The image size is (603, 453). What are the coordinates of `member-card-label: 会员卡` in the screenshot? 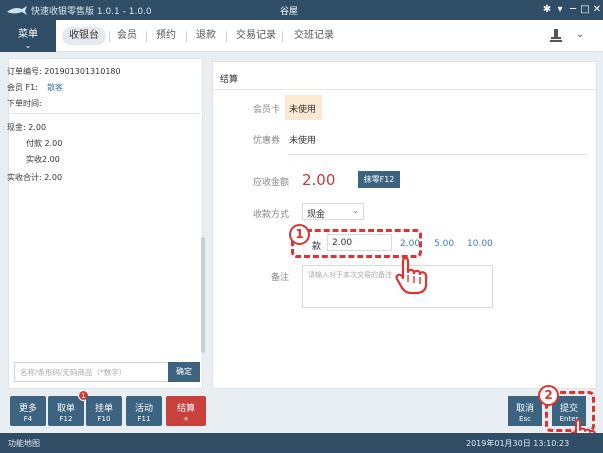 It's located at (267, 110).